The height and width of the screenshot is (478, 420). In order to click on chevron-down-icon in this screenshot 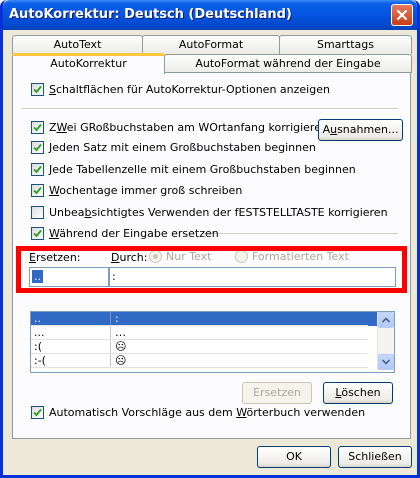, I will do `click(386, 362)`.